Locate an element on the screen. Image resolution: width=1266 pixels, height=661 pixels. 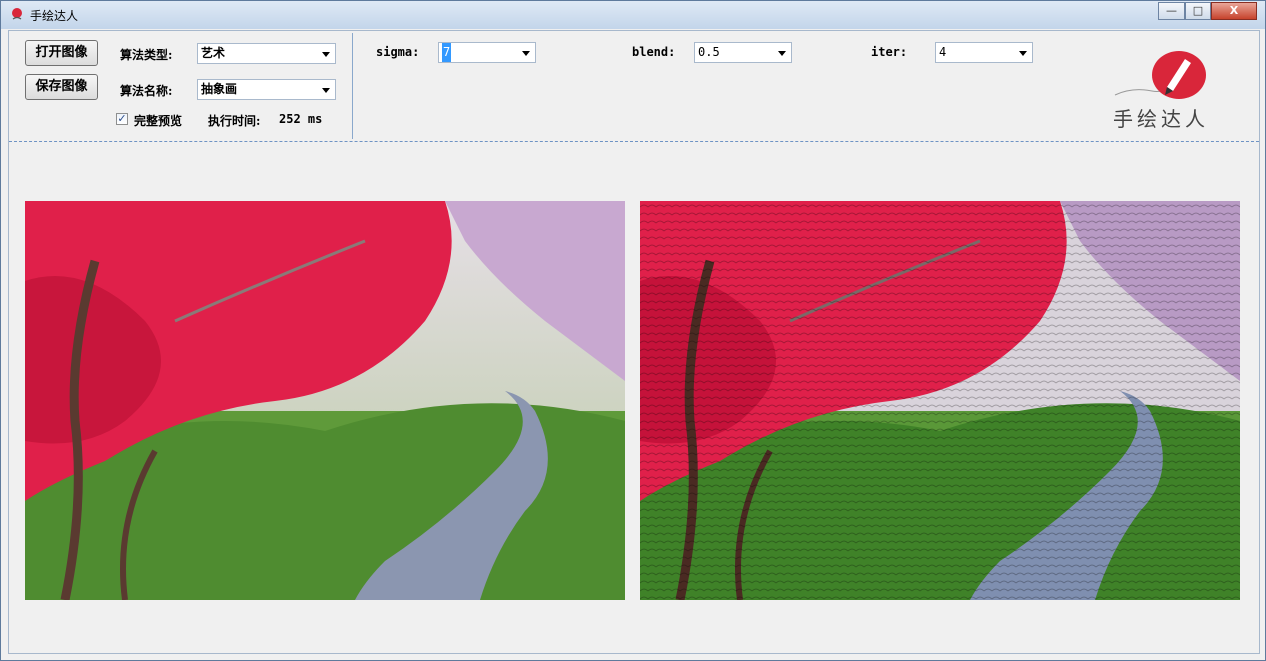
window-title: 手绘达人 is located at coordinates (54, 16).